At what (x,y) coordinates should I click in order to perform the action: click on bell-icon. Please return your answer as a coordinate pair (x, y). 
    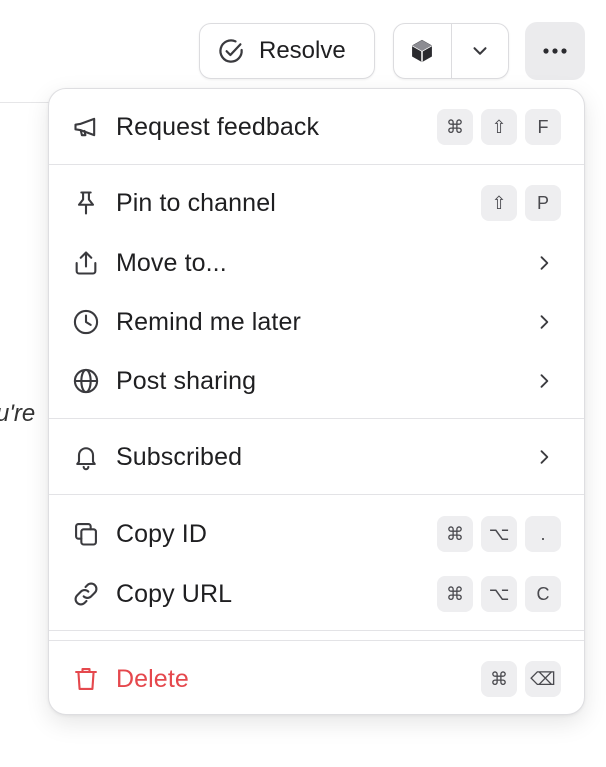
    Looking at the image, I should click on (86, 457).